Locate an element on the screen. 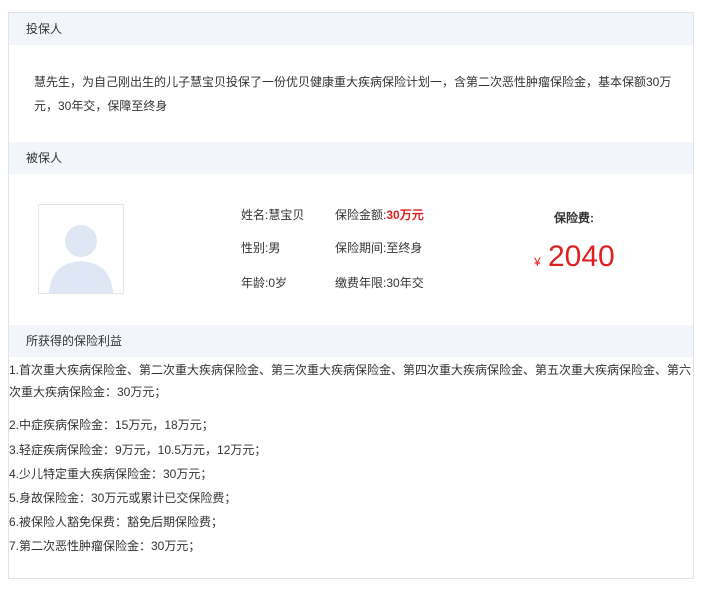 The height and width of the screenshot is (589, 714). insured-heading: 被保人 is located at coordinates (44, 158).